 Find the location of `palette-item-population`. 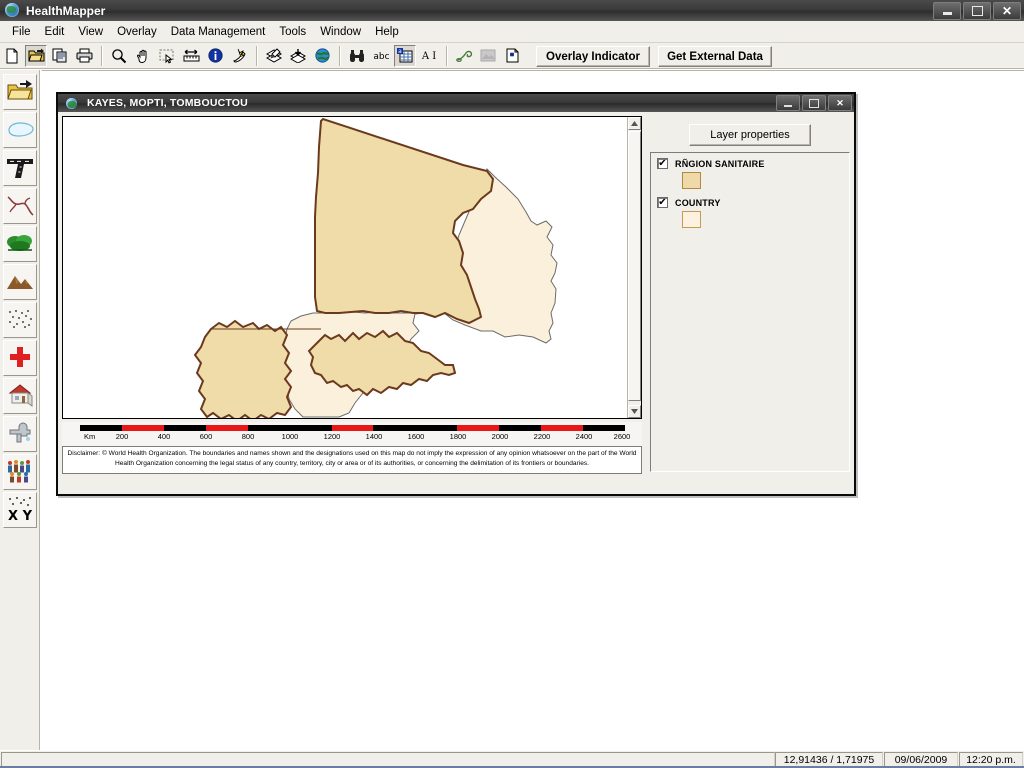

palette-item-population is located at coordinates (19, 472).